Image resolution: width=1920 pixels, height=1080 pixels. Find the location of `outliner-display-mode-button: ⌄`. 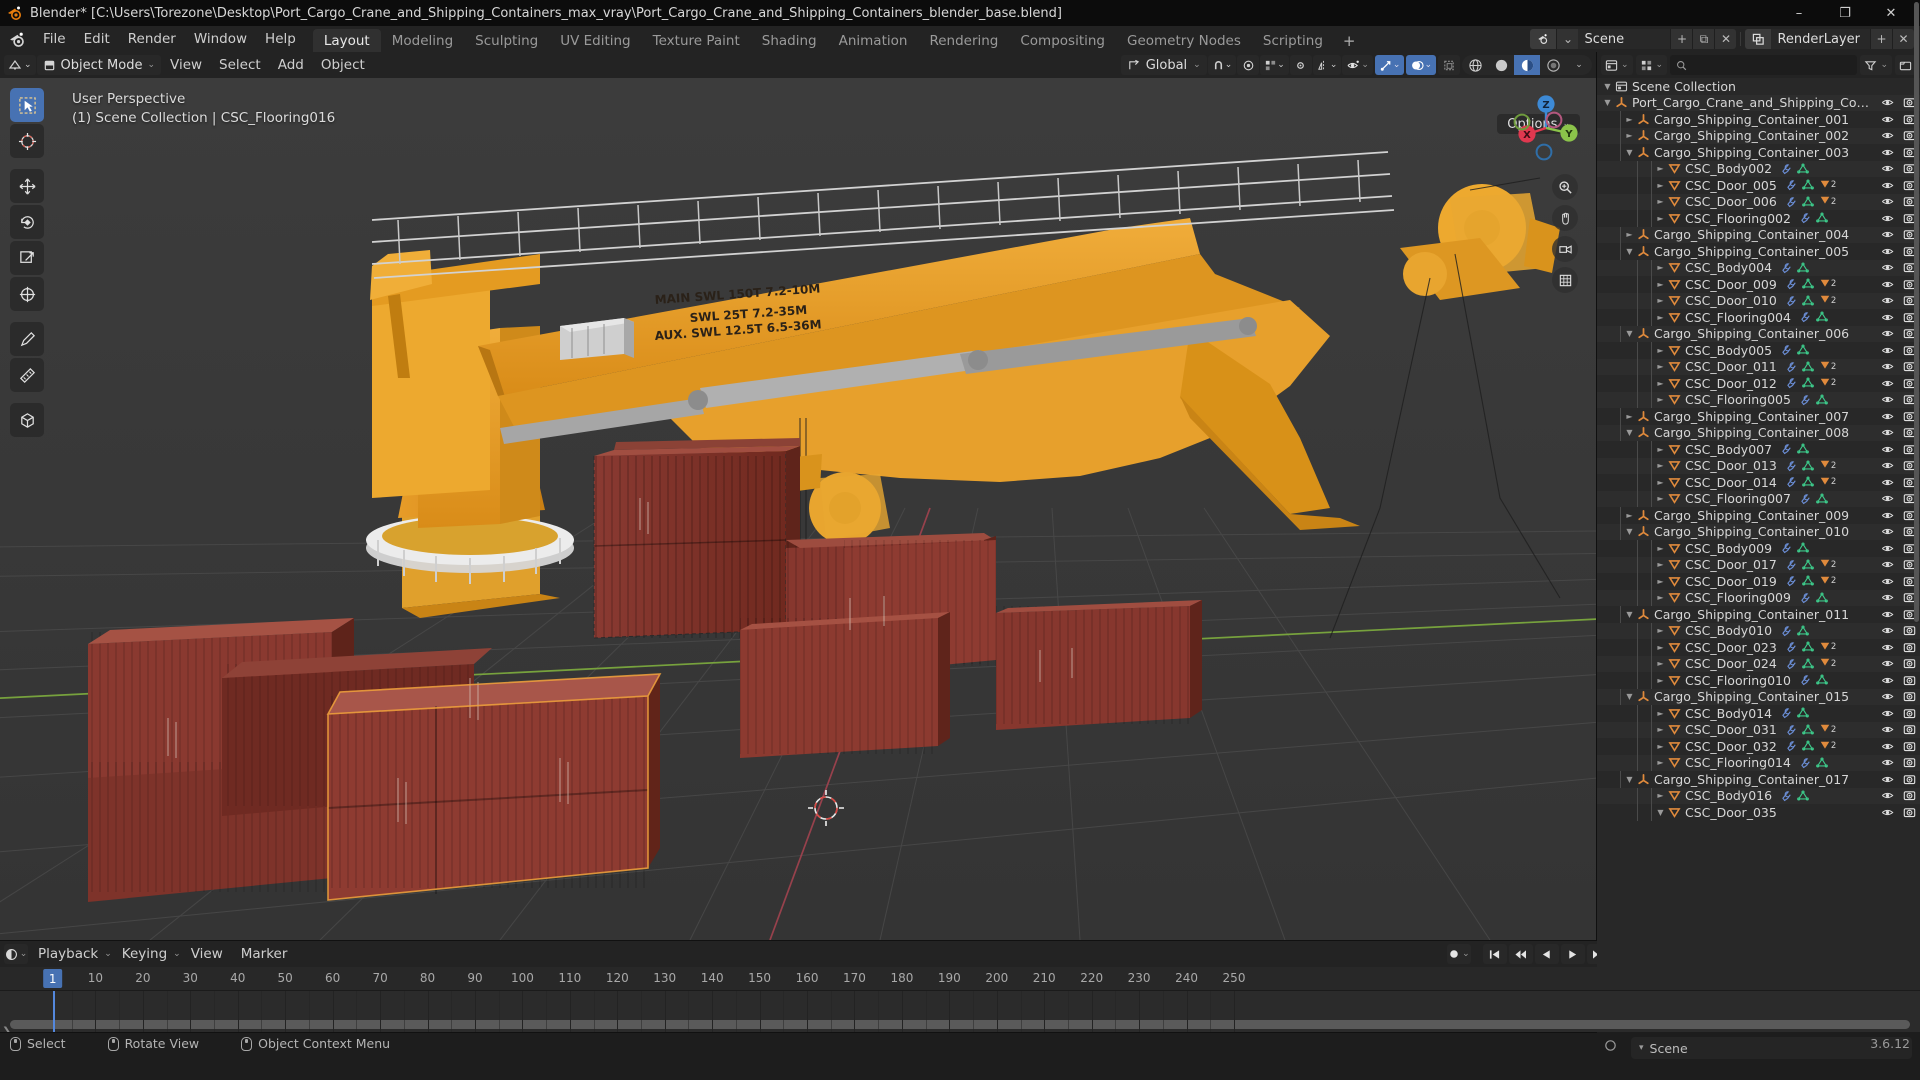

outliner-display-mode-button: ⌄ is located at coordinates (1651, 65).